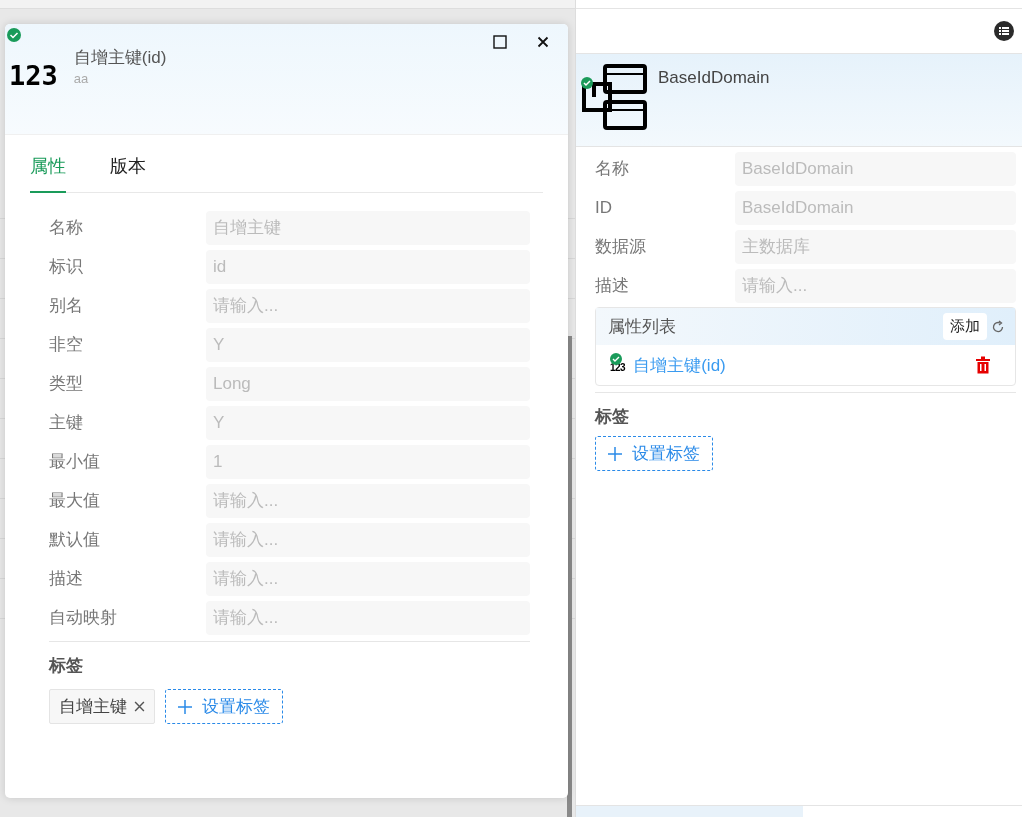 The image size is (1022, 817). Describe the element at coordinates (543, 42) in the screenshot. I see `close-icon` at that location.